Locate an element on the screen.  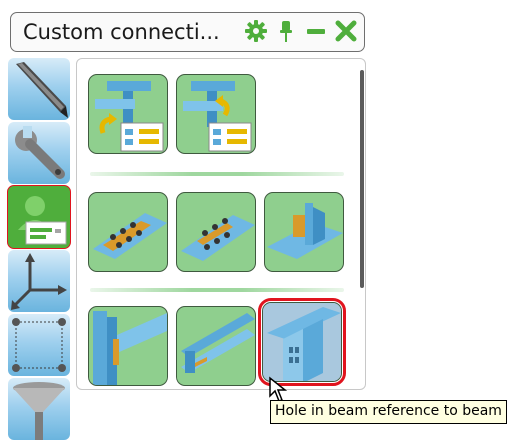
palette-item-beam-seat is located at coordinates (216, 346).